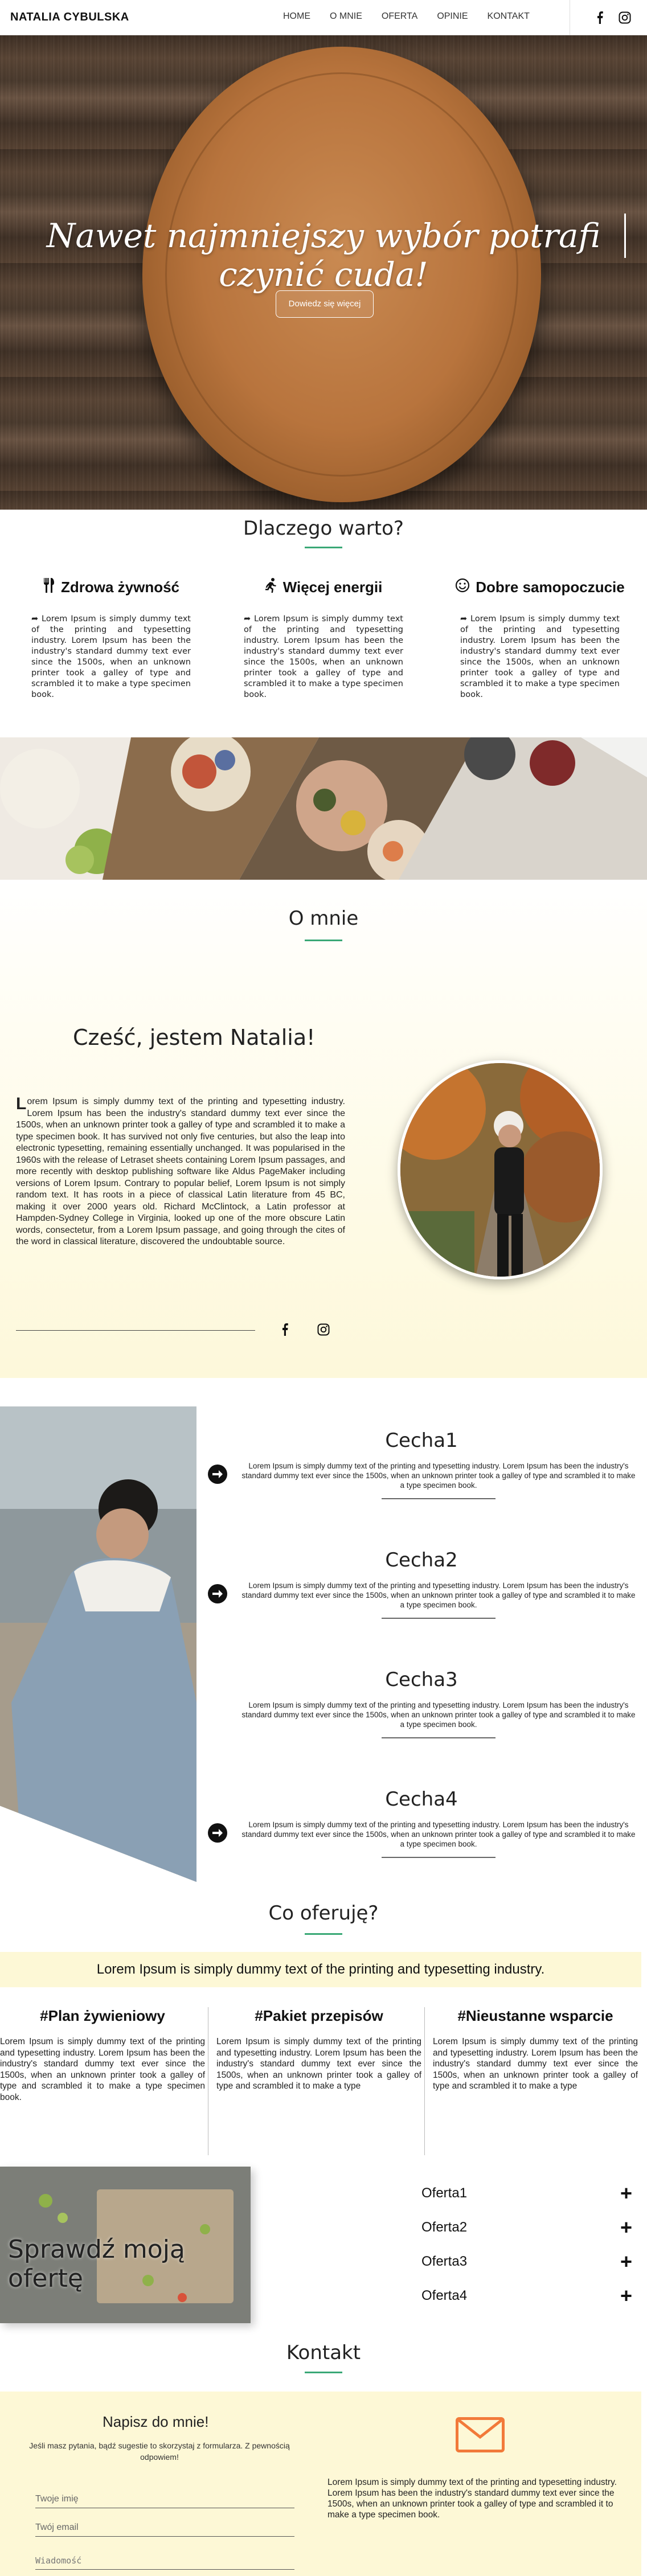  Describe the element at coordinates (271, 587) in the screenshot. I see `running-icon` at that location.